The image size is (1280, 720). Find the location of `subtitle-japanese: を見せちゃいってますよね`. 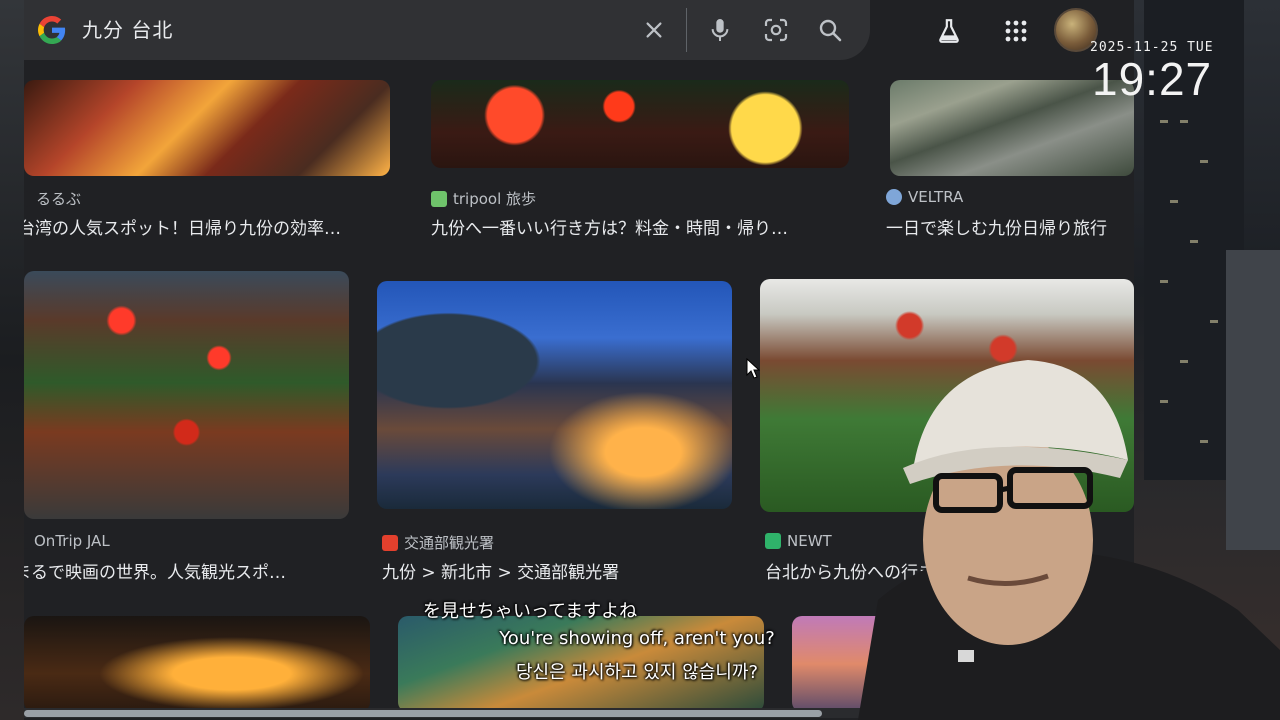

subtitle-japanese: を見せちゃいってますよね is located at coordinates (530, 611).